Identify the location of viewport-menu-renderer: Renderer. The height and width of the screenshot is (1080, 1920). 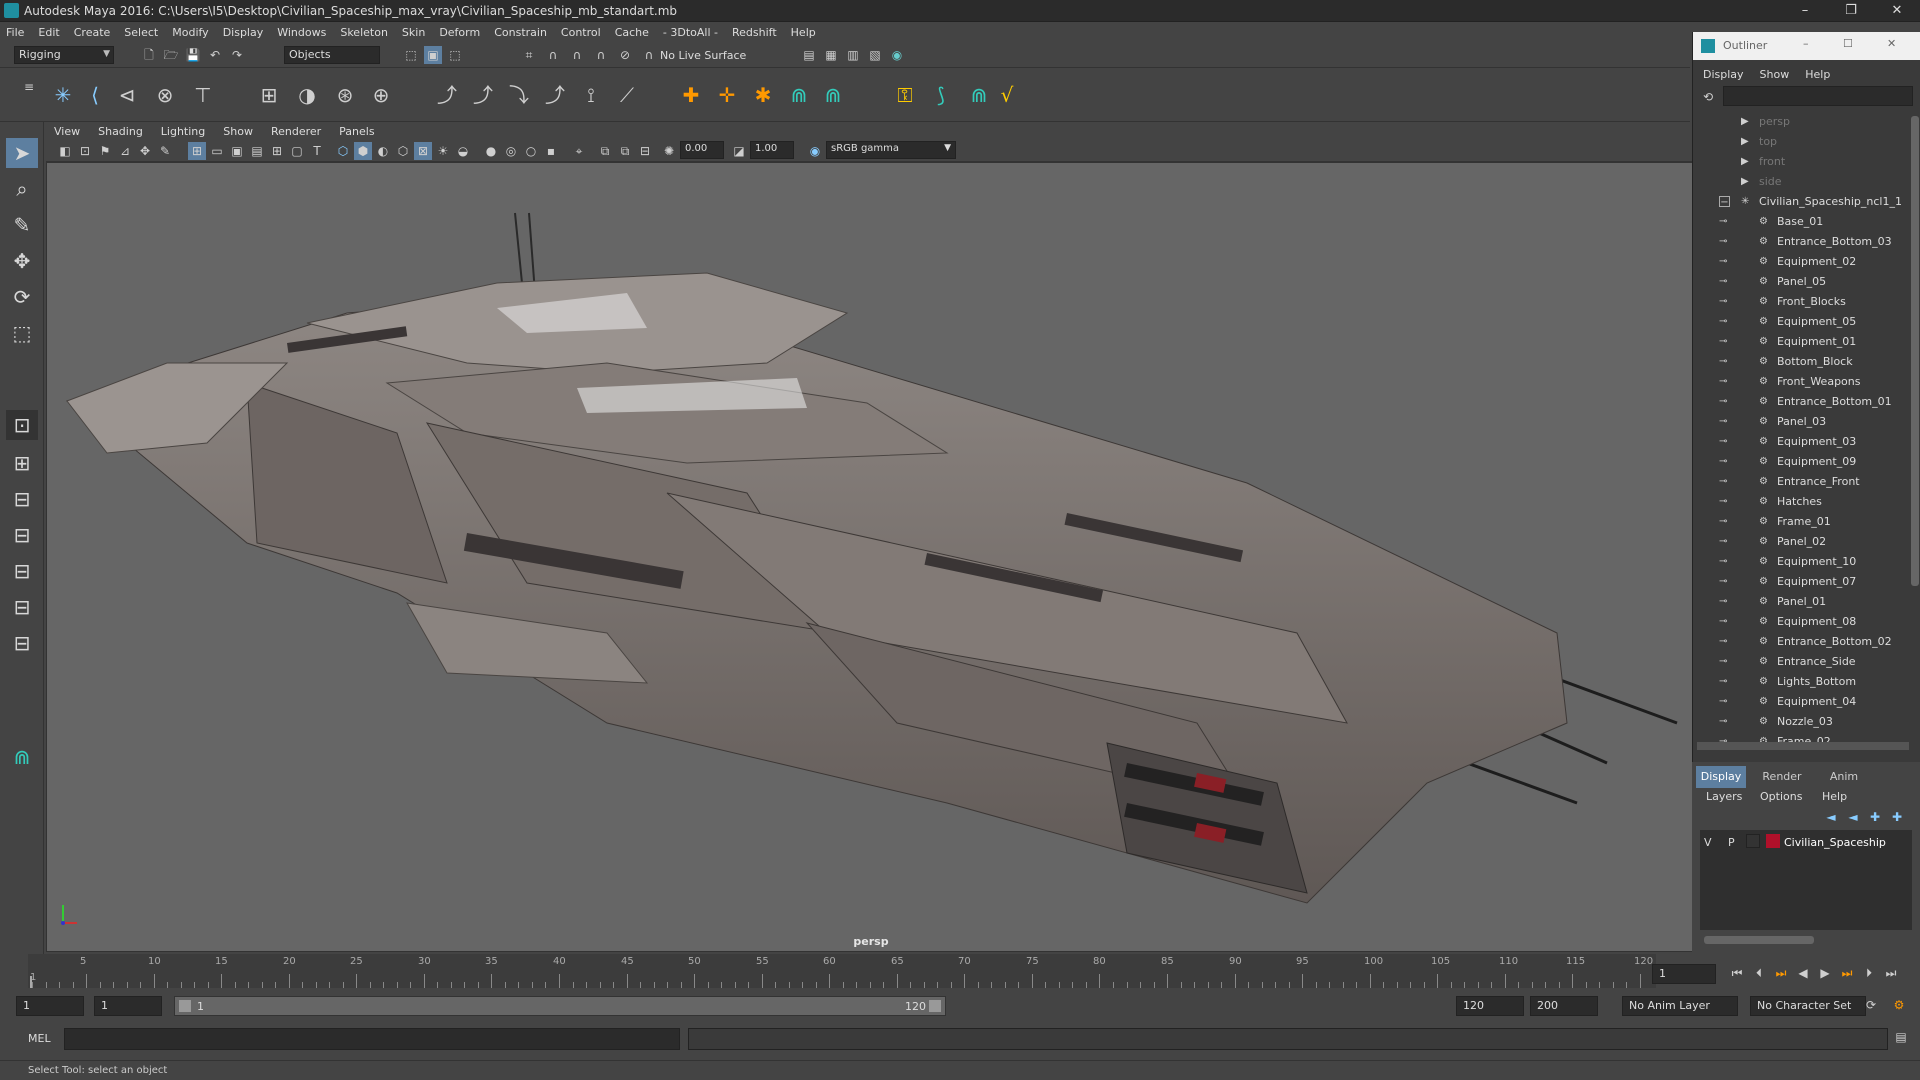
(296, 131).